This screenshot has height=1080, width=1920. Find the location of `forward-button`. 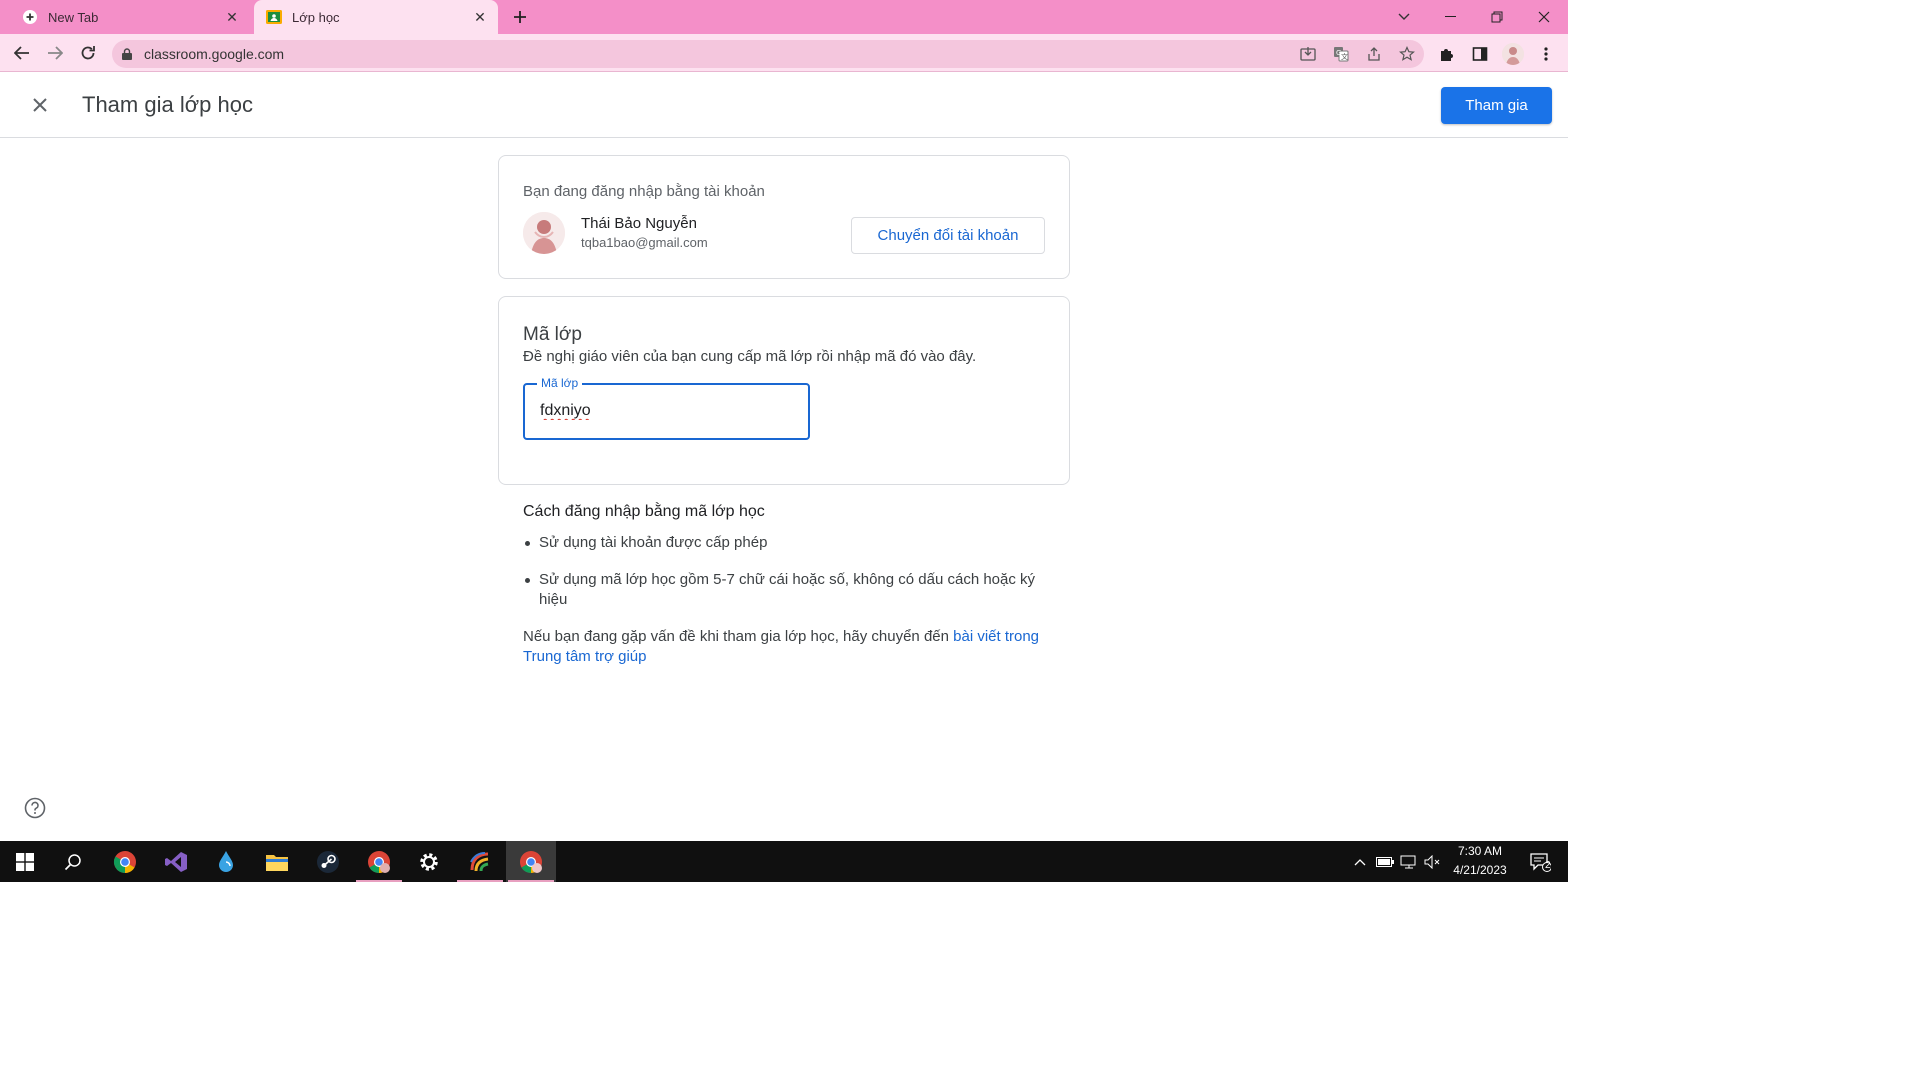

forward-button is located at coordinates (55, 53).